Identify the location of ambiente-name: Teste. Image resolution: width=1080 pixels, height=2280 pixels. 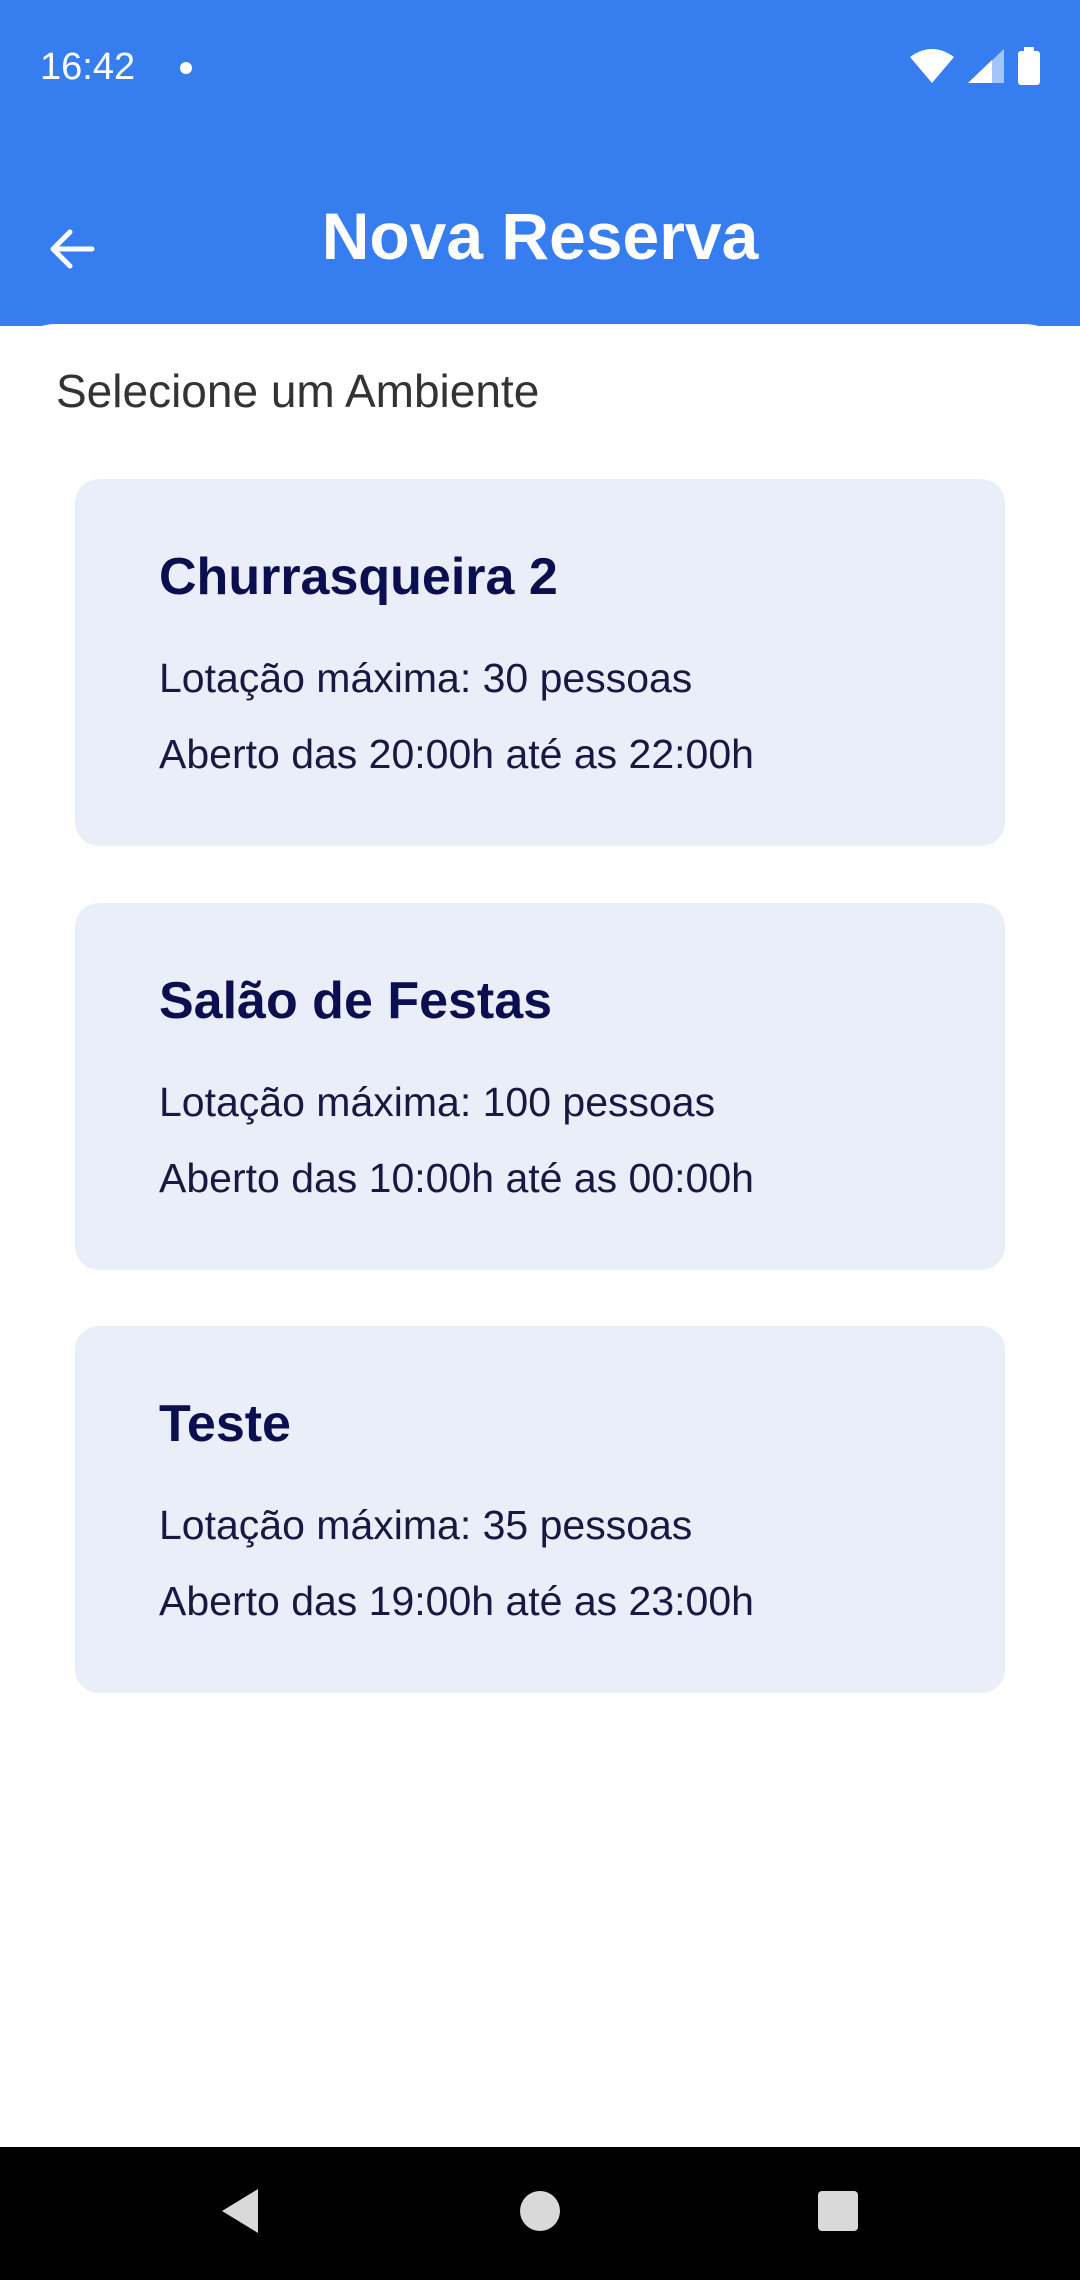
(225, 1424).